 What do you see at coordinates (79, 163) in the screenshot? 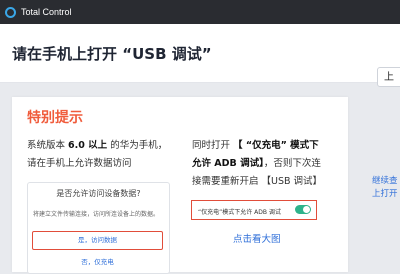
I see `tip-line-2: 请在手机上允许数据访问` at bounding box center [79, 163].